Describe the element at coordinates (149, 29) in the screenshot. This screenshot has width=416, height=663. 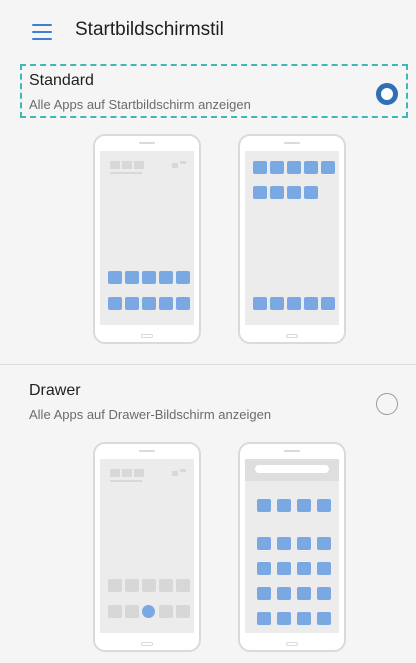
I see `page-title: Startbildschirmstil` at that location.